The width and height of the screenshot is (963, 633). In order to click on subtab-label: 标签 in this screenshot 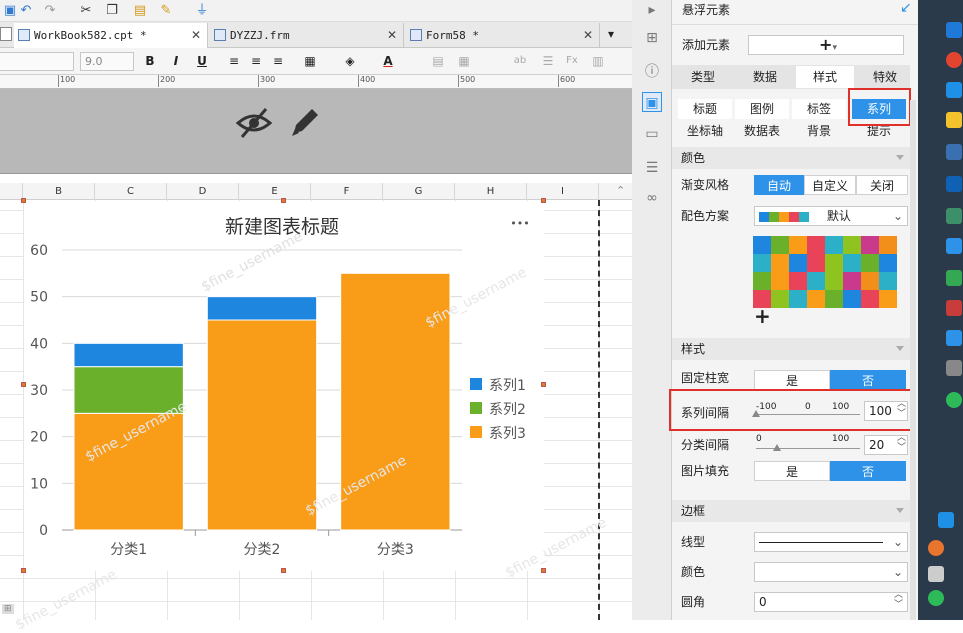, I will do `click(819, 109)`.